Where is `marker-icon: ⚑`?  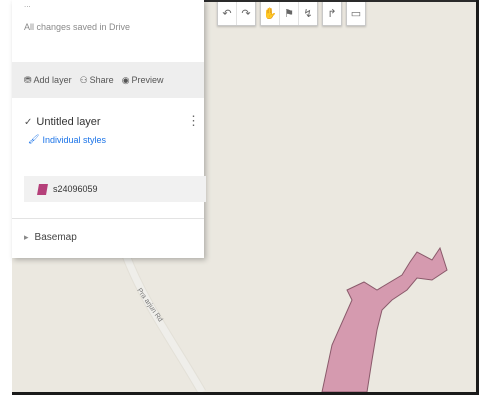 marker-icon: ⚑ is located at coordinates (289, 13).